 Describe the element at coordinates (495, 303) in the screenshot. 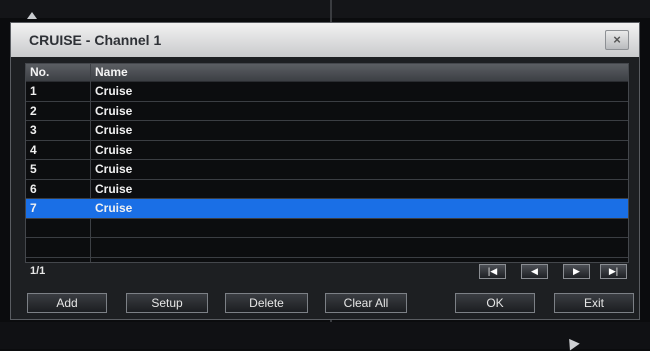

I see `ok-button: OK` at that location.